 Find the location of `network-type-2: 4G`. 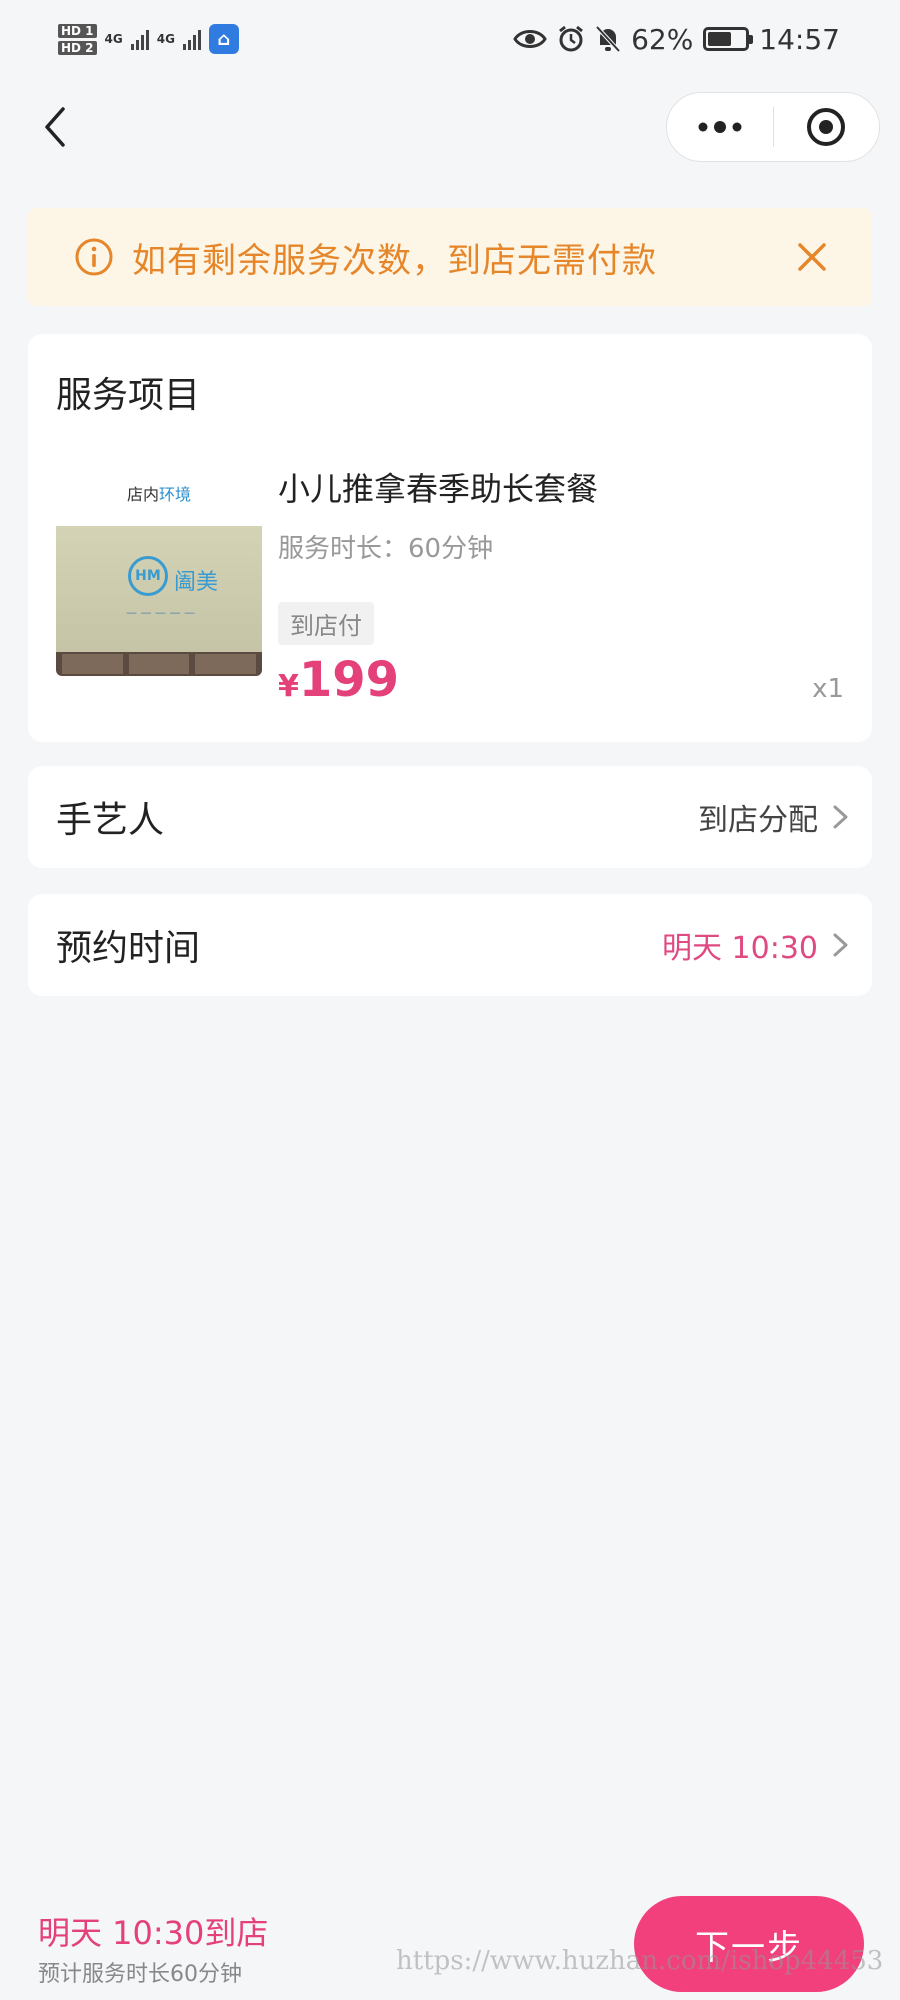

network-type-2: 4G is located at coordinates (165, 39).